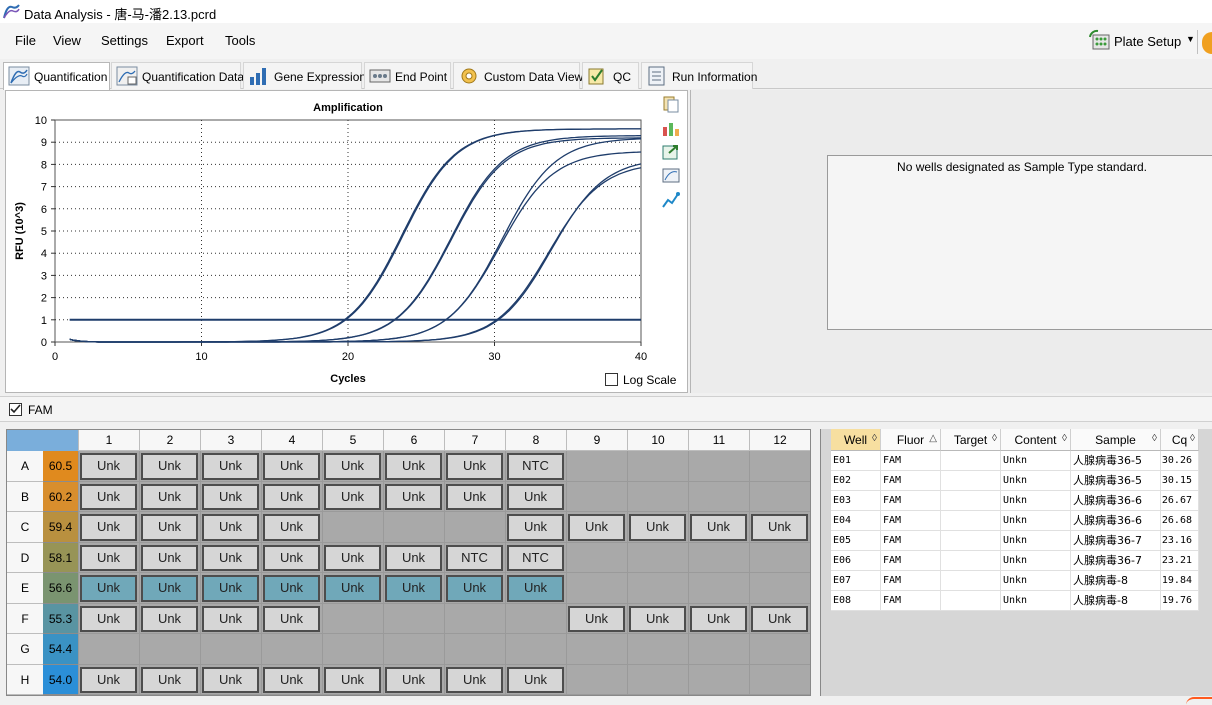  Describe the element at coordinates (856, 501) in the screenshot. I see `cell-well: E03` at that location.